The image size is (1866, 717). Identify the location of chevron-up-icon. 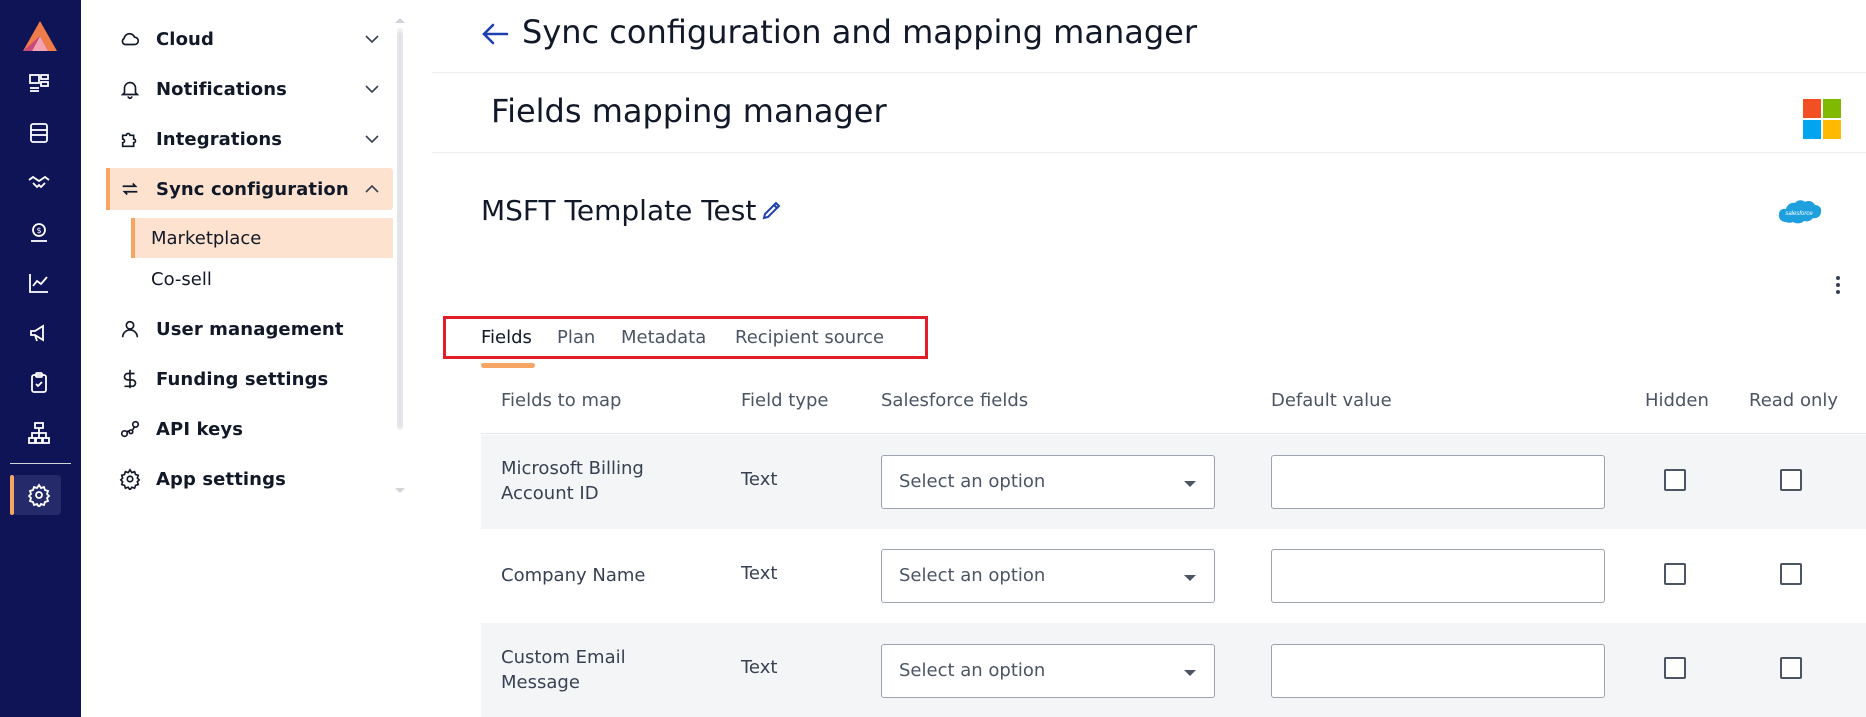
(372, 189).